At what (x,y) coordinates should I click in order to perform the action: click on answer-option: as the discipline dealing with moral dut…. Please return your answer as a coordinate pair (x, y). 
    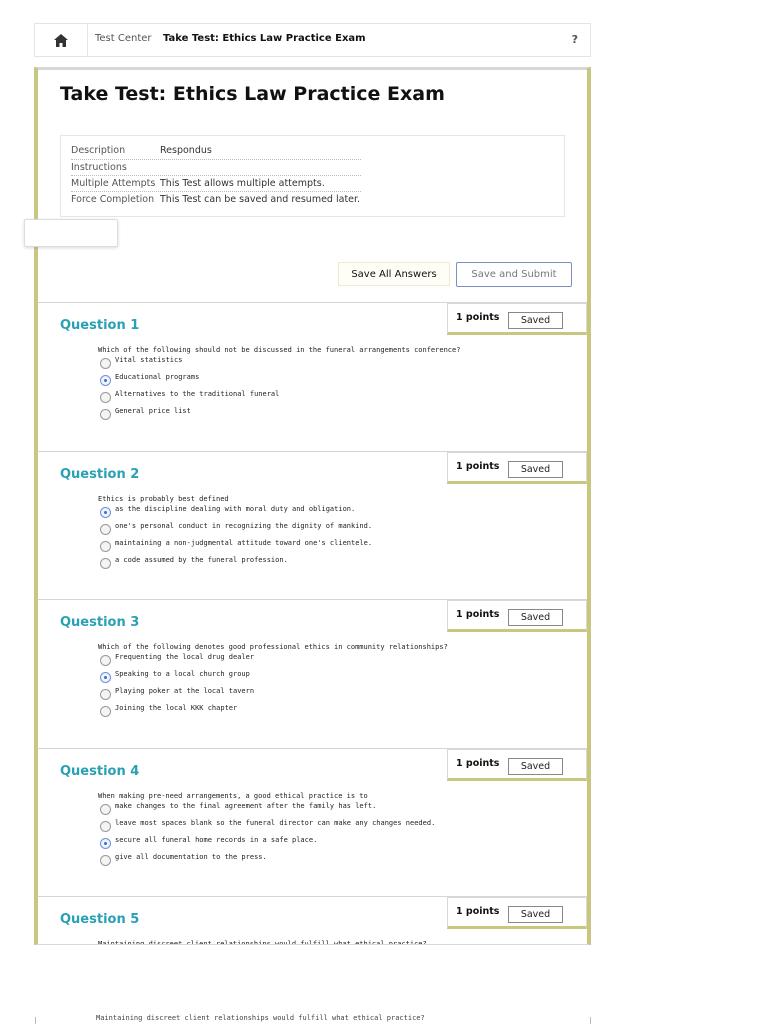
    Looking at the image, I should click on (228, 511).